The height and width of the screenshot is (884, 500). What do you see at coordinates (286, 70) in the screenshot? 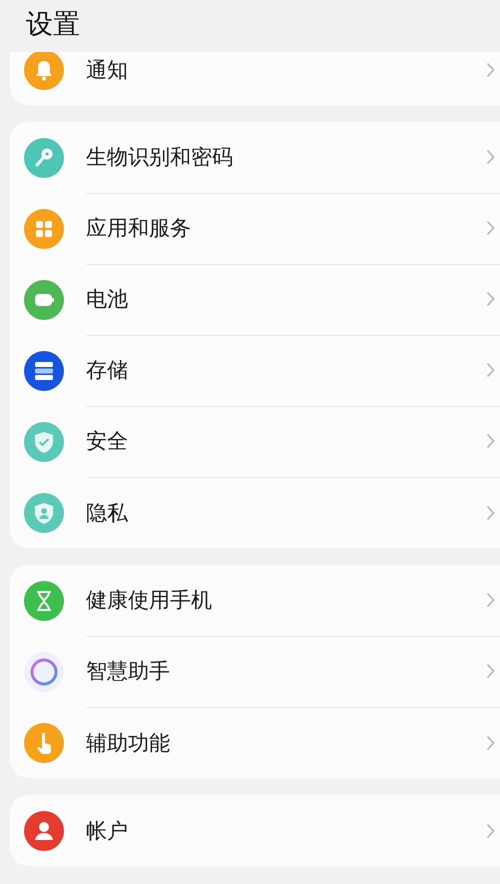
I see `setting-label: 通知` at bounding box center [286, 70].